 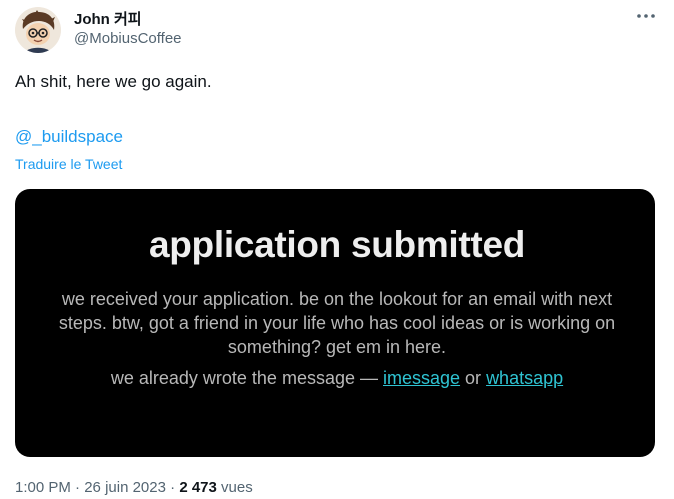 What do you see at coordinates (128, 38) in the screenshot?
I see `author-handle: @MobiusCoffee` at bounding box center [128, 38].